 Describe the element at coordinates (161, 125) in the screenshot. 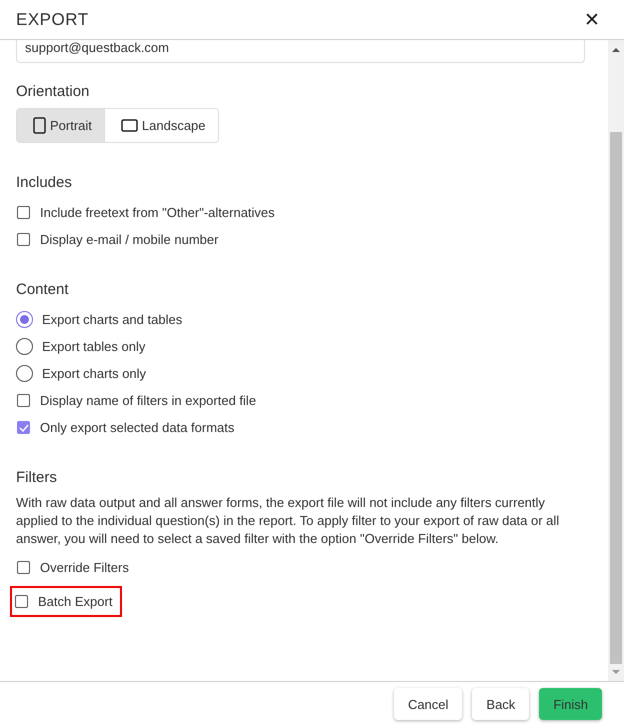

I see `orientation-option: Landscape` at that location.